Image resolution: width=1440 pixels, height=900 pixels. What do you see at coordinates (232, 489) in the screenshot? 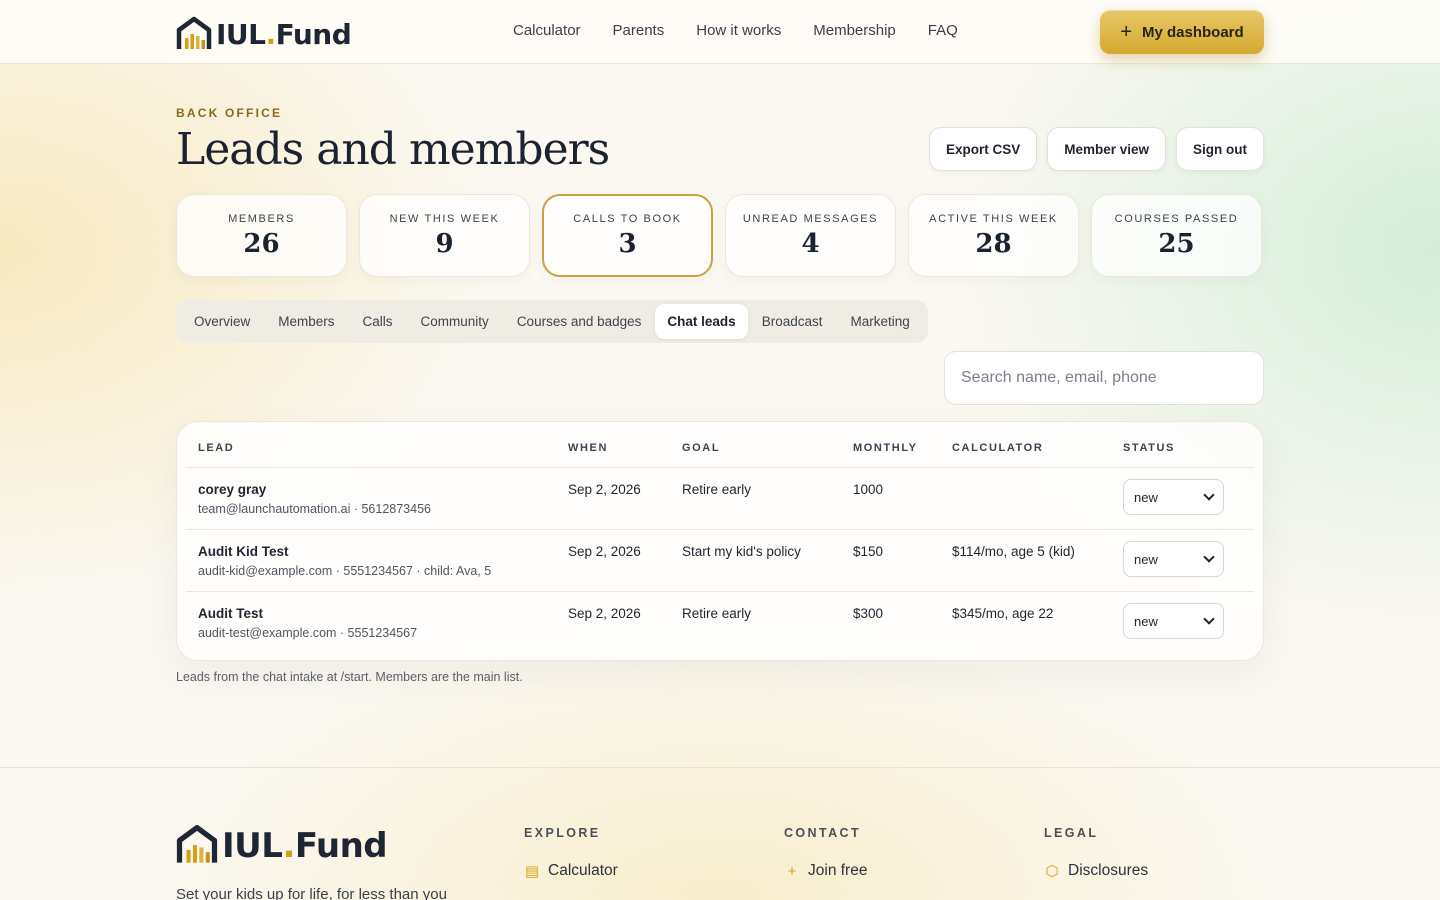
I see `lead-name: corey gray` at bounding box center [232, 489].